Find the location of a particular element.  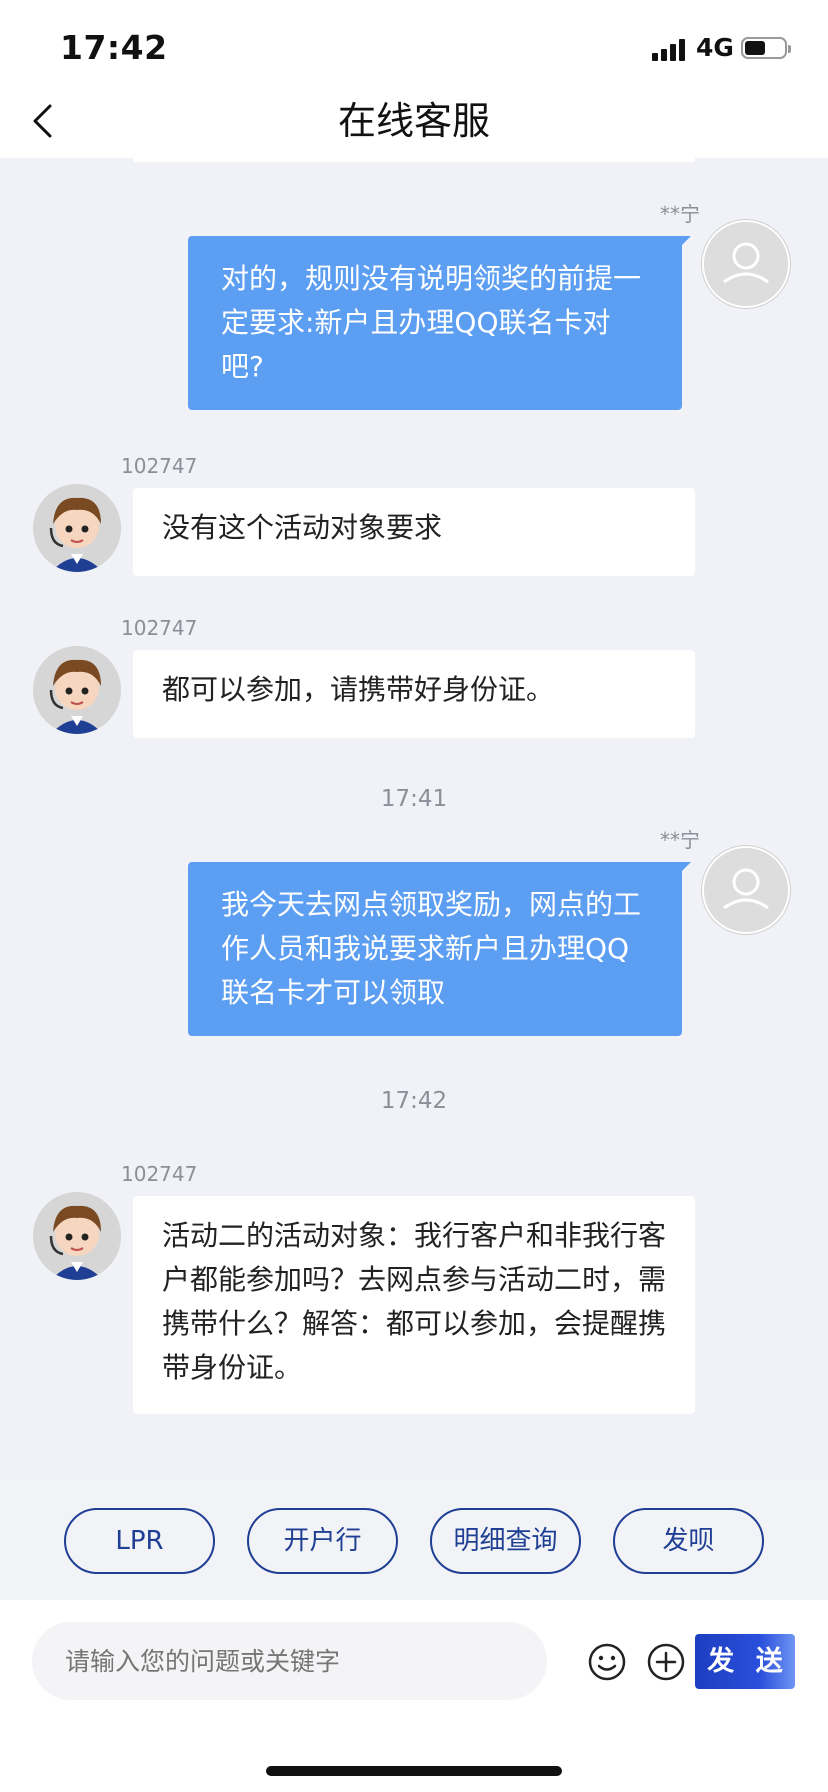

add-button is located at coordinates (666, 1662).